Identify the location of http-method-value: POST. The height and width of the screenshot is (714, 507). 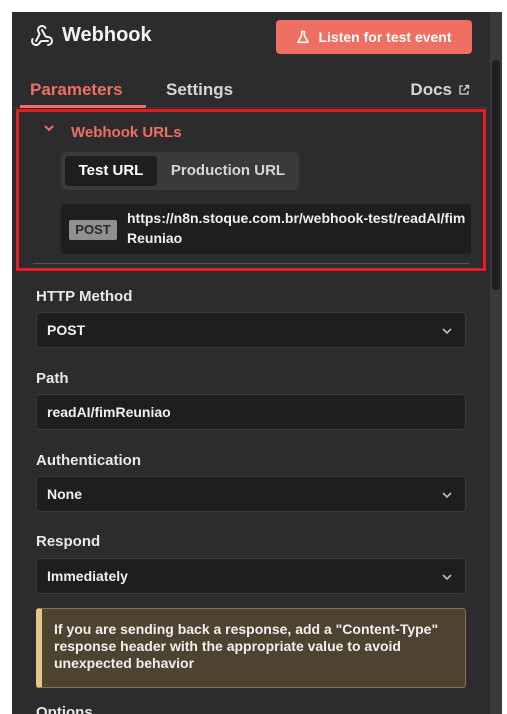
(66, 330).